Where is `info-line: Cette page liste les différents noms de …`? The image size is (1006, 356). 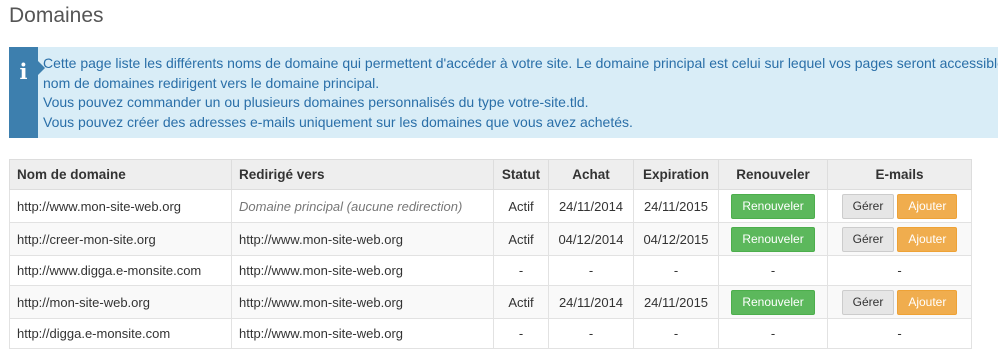
info-line: Cette page liste les différents noms de … is located at coordinates (520, 63).